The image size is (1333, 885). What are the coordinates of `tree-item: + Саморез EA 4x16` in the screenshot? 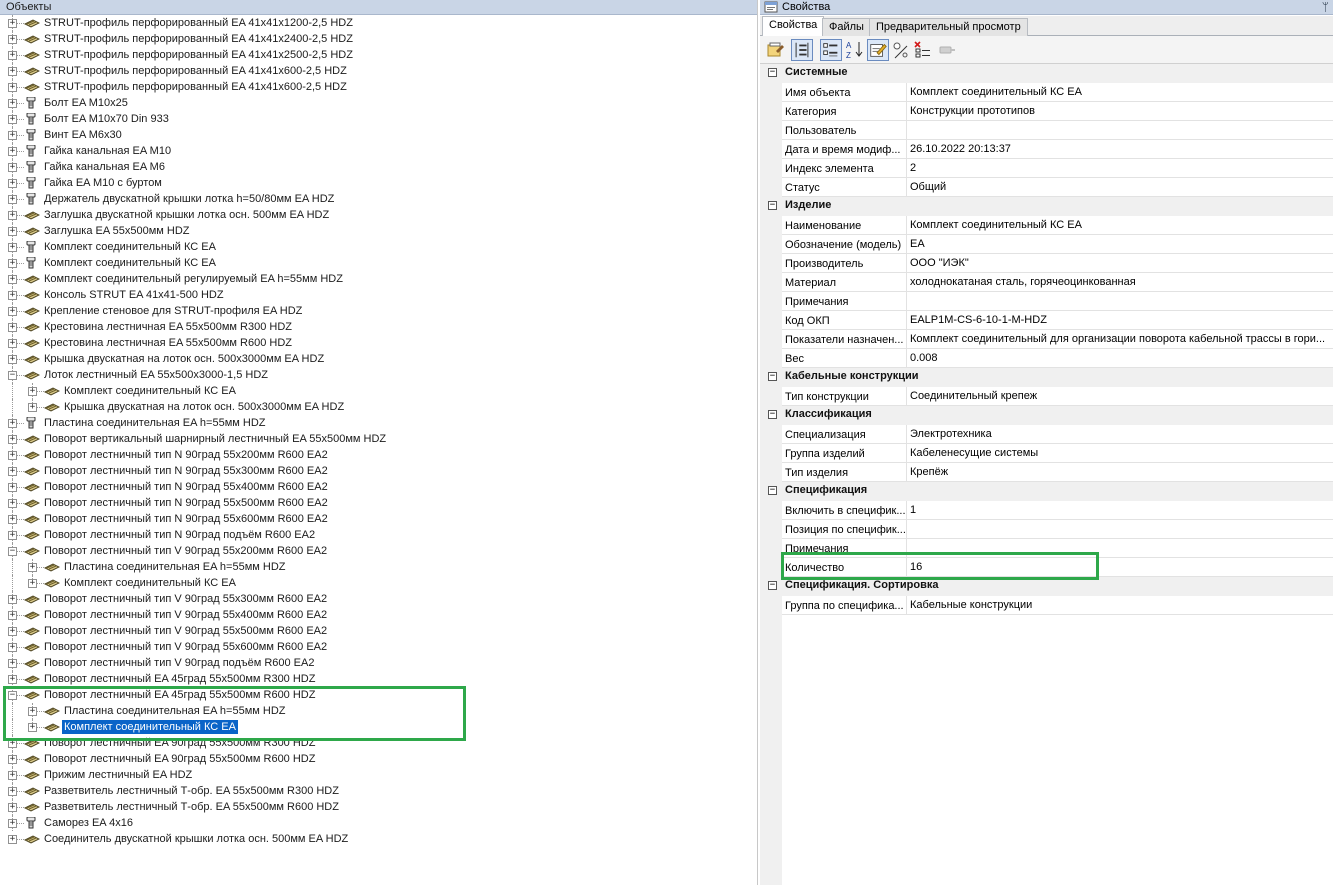 It's located at (378, 823).